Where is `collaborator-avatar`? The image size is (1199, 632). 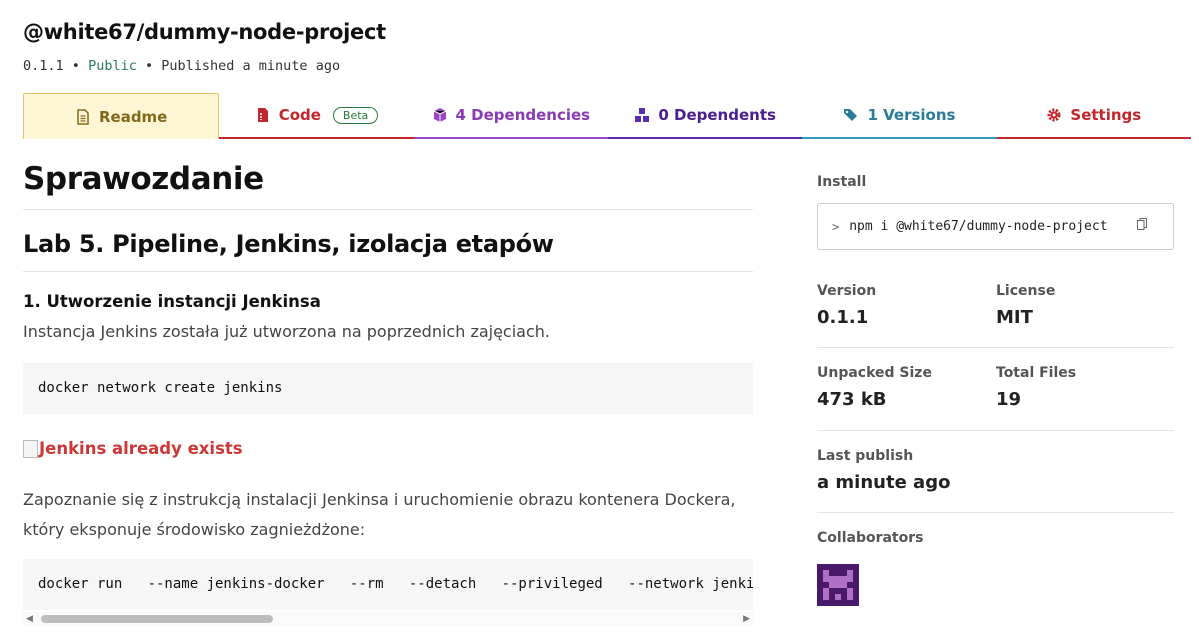
collaborator-avatar is located at coordinates (838, 585).